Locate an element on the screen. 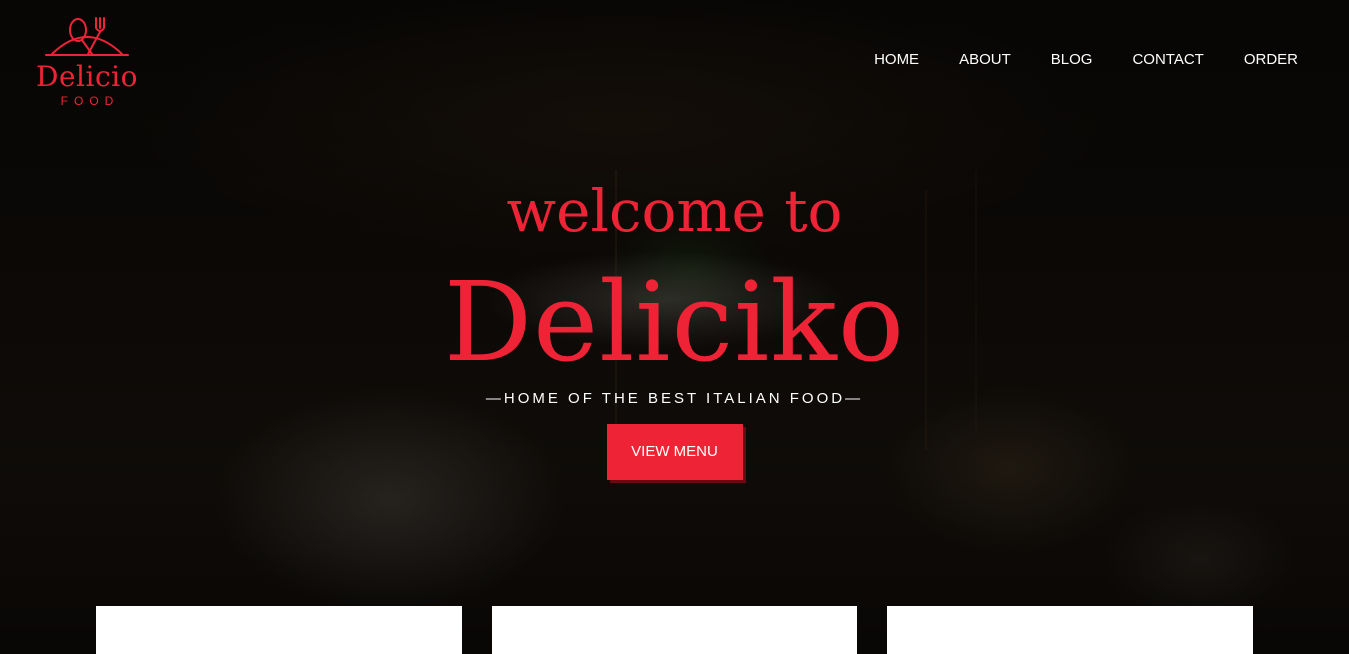  hero-brand-title: Deliciko is located at coordinates (674, 322).